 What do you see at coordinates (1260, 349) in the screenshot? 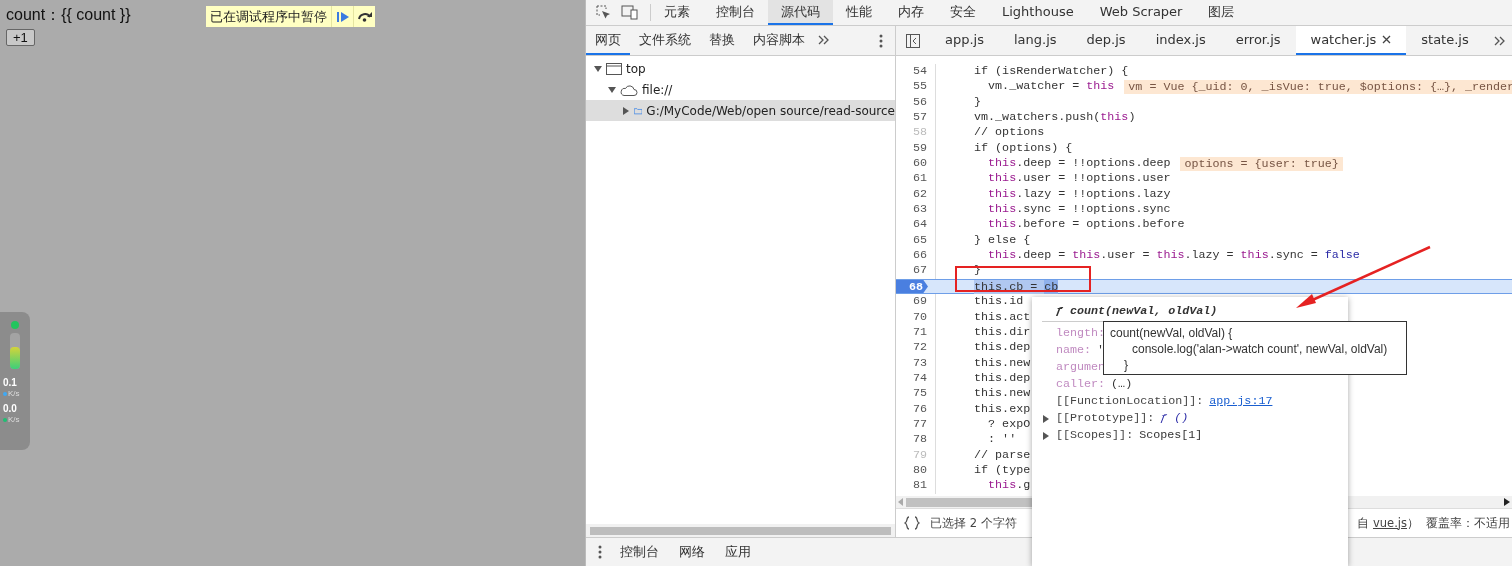
I see `tooltip-line: console.log('alan->watch count', newVal, oldVal)` at bounding box center [1260, 349].